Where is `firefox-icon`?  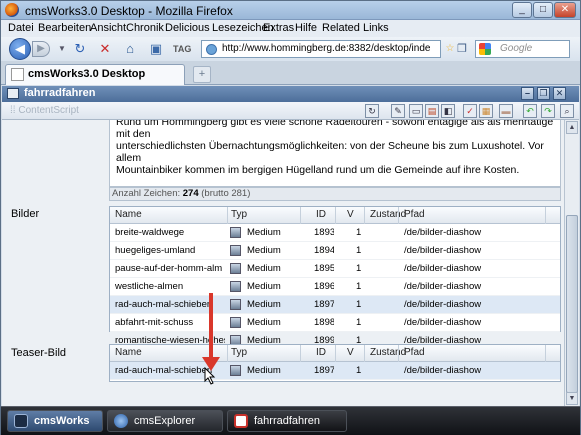 firefox-icon is located at coordinates (12, 10).